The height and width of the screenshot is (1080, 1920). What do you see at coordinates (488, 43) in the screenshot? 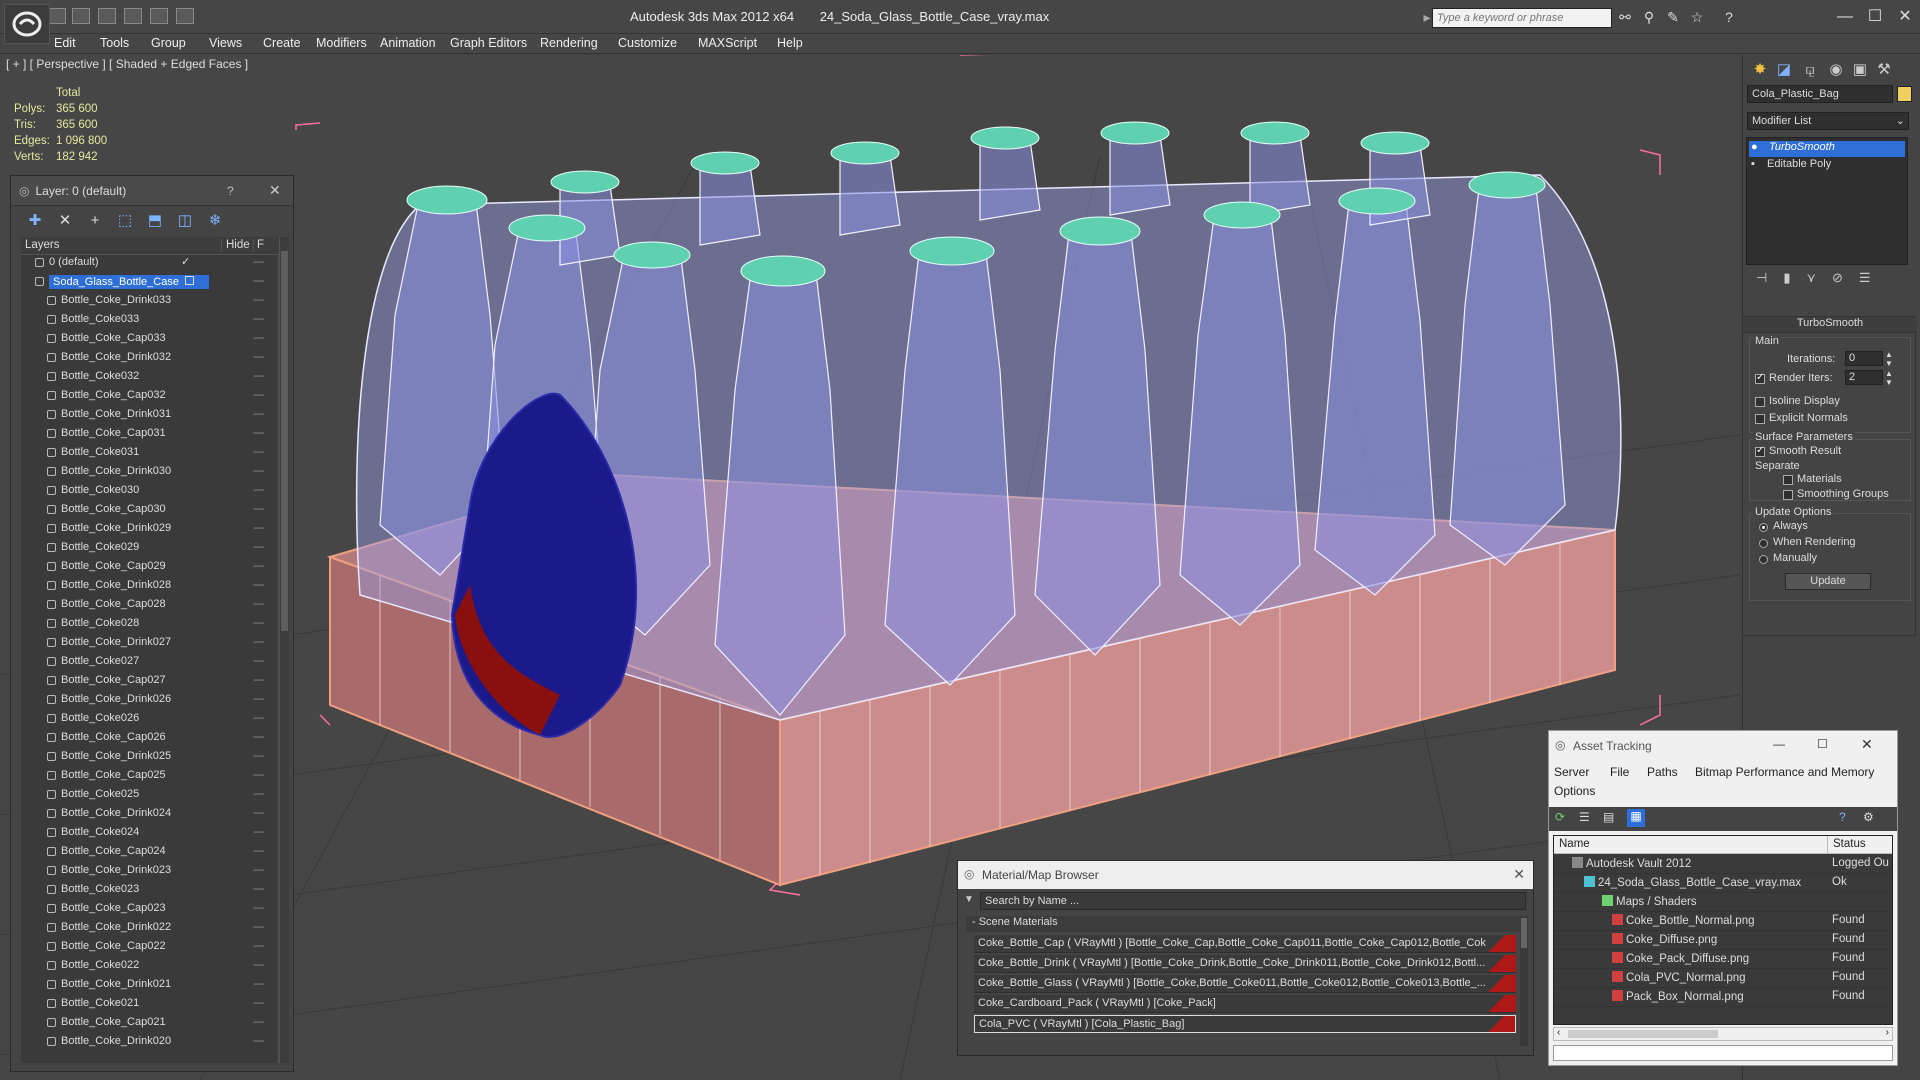
I see `menu-graph-editors: Graph Editors` at bounding box center [488, 43].